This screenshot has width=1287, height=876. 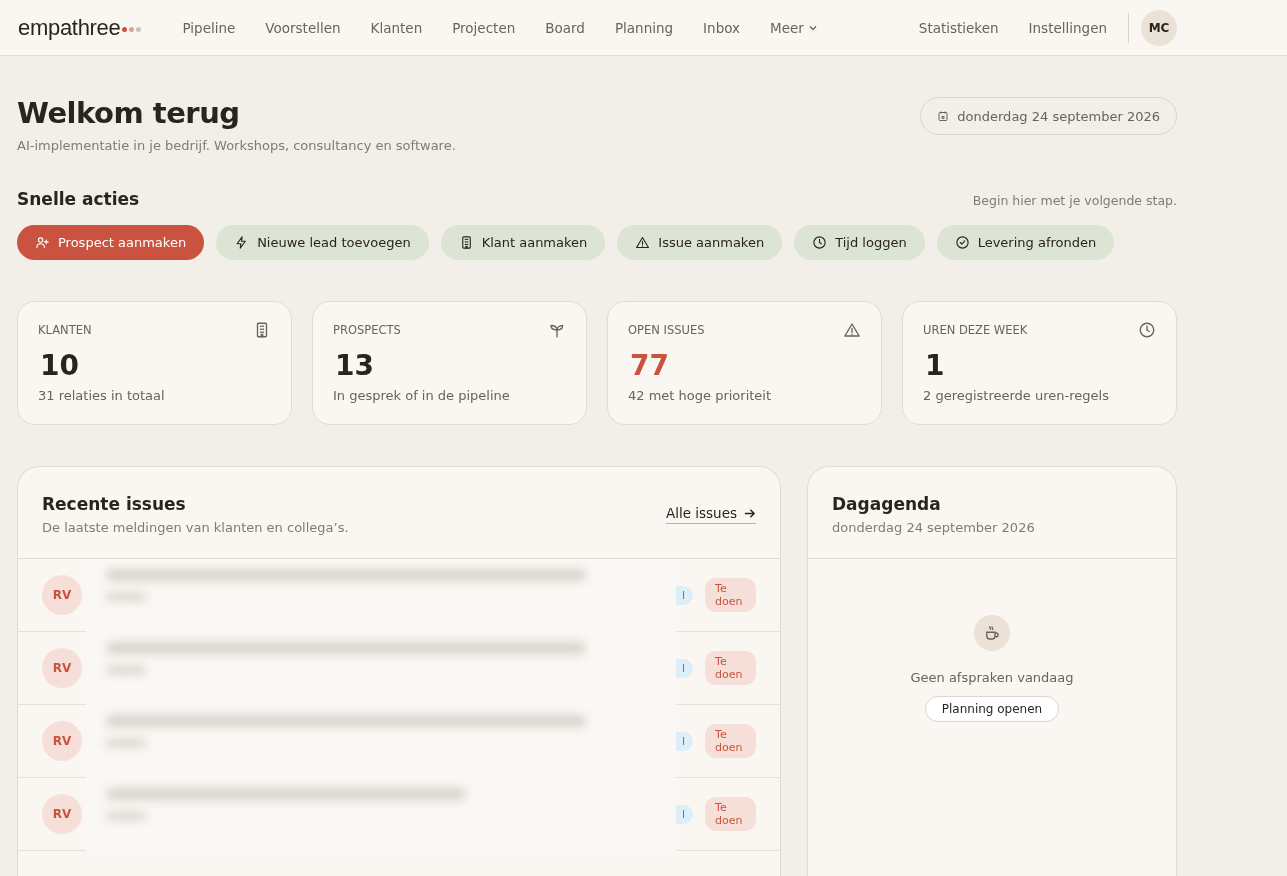 What do you see at coordinates (992, 633) in the screenshot?
I see `coffee-cup-icon` at bounding box center [992, 633].